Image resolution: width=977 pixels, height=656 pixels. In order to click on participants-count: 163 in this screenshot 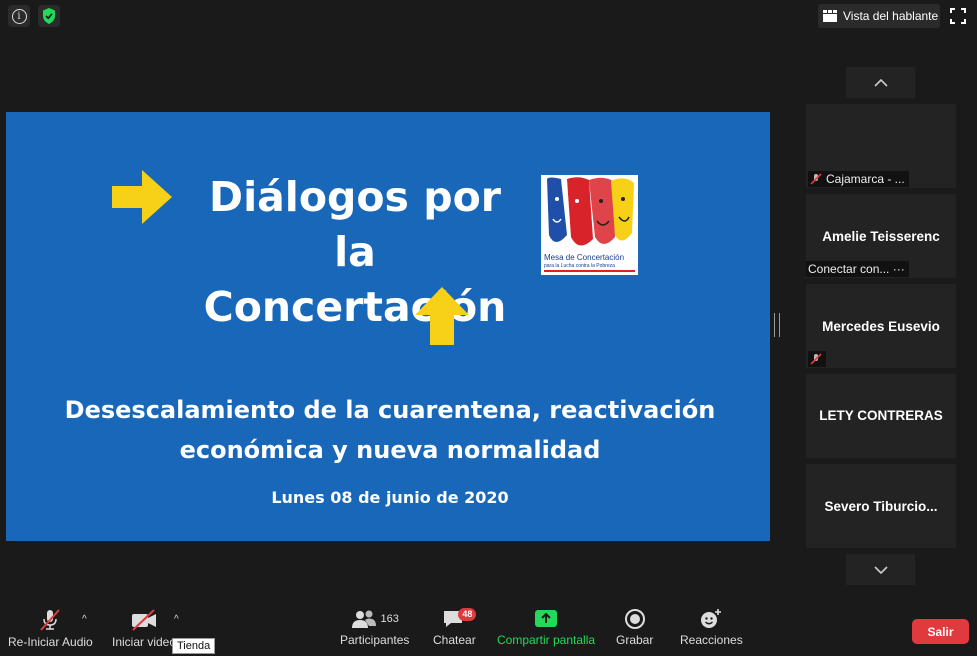, I will do `click(389, 619)`.